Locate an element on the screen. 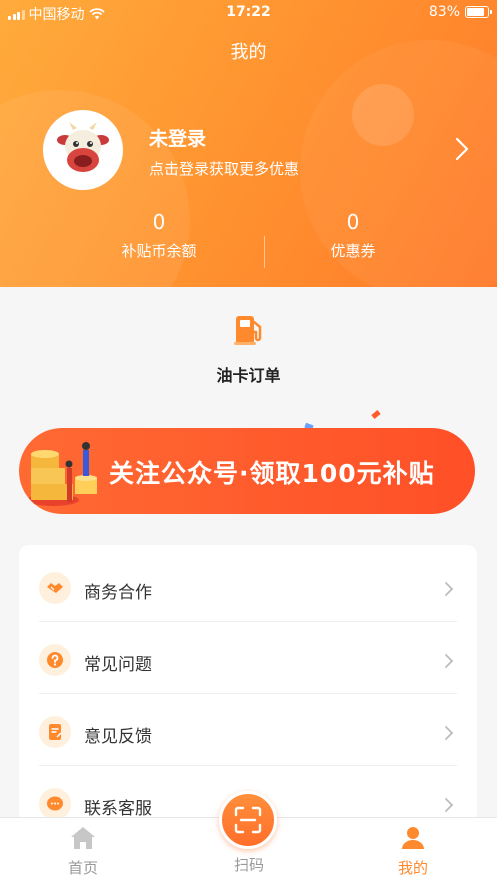 Image resolution: width=497 pixels, height=883 pixels. battery-icon is located at coordinates (478, 12).